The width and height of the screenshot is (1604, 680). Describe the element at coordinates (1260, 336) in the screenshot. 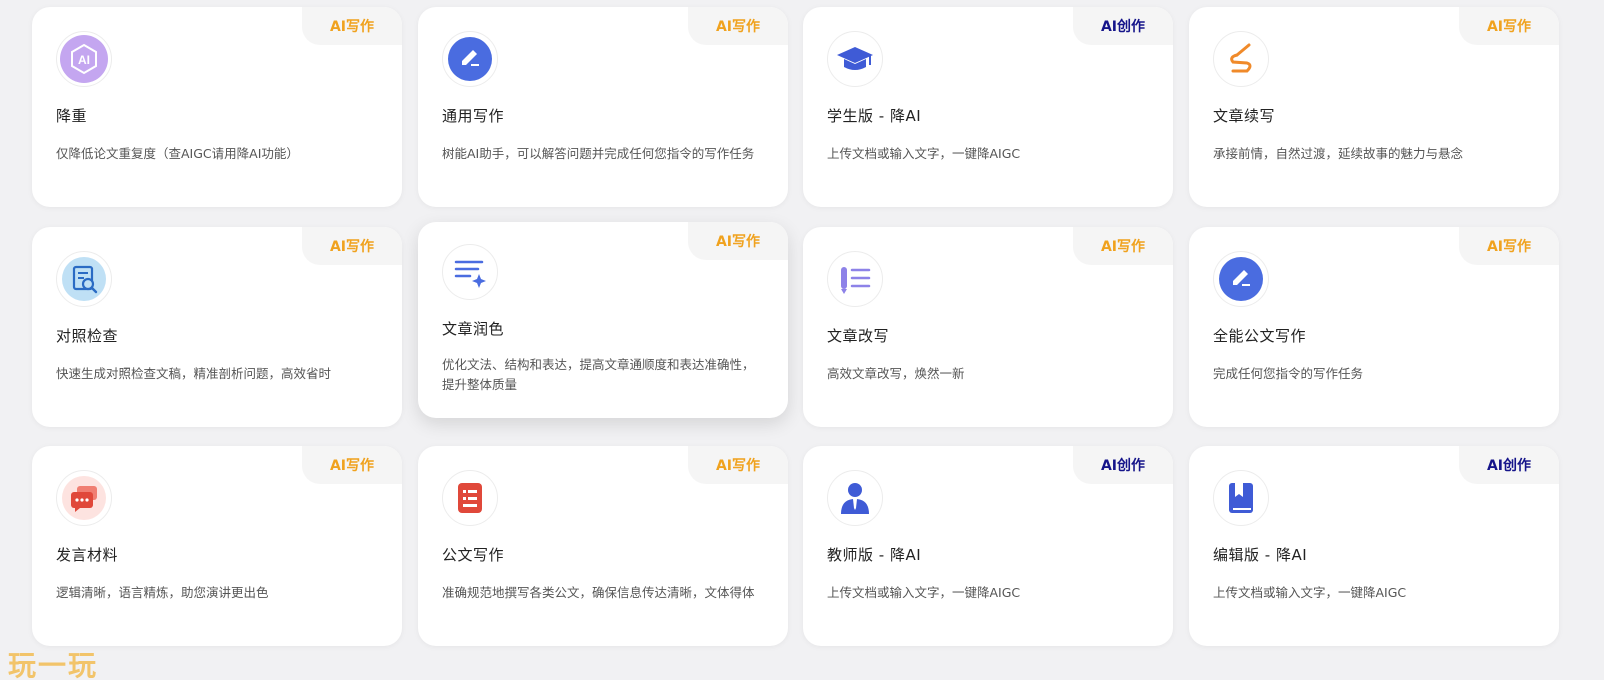

I see `card-title: 全能公文写作` at that location.